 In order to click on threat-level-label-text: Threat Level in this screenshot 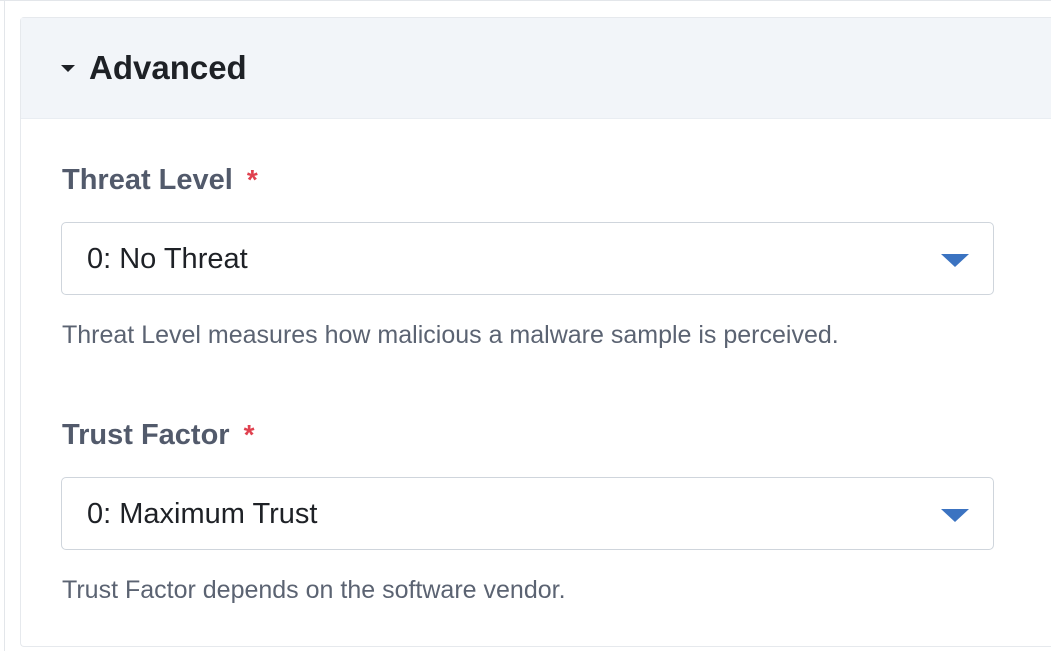, I will do `click(147, 180)`.